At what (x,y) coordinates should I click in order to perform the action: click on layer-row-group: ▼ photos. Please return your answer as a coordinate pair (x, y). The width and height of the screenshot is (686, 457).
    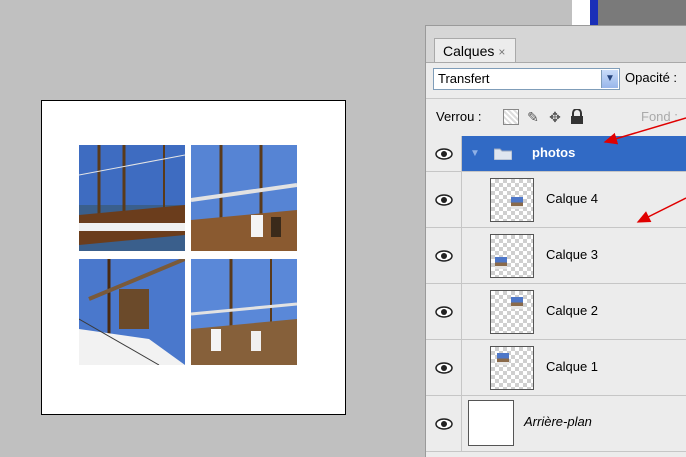
    Looking at the image, I should click on (556, 154).